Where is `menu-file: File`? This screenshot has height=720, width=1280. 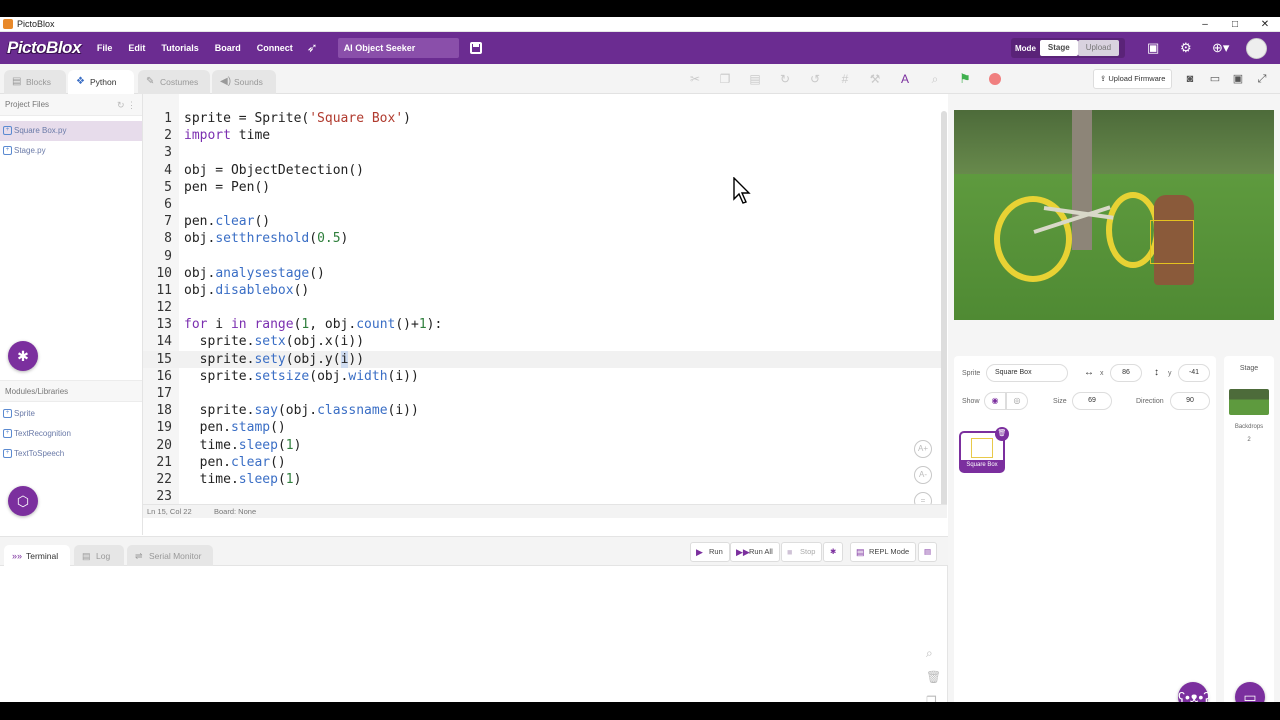 menu-file: File is located at coordinates (105, 48).